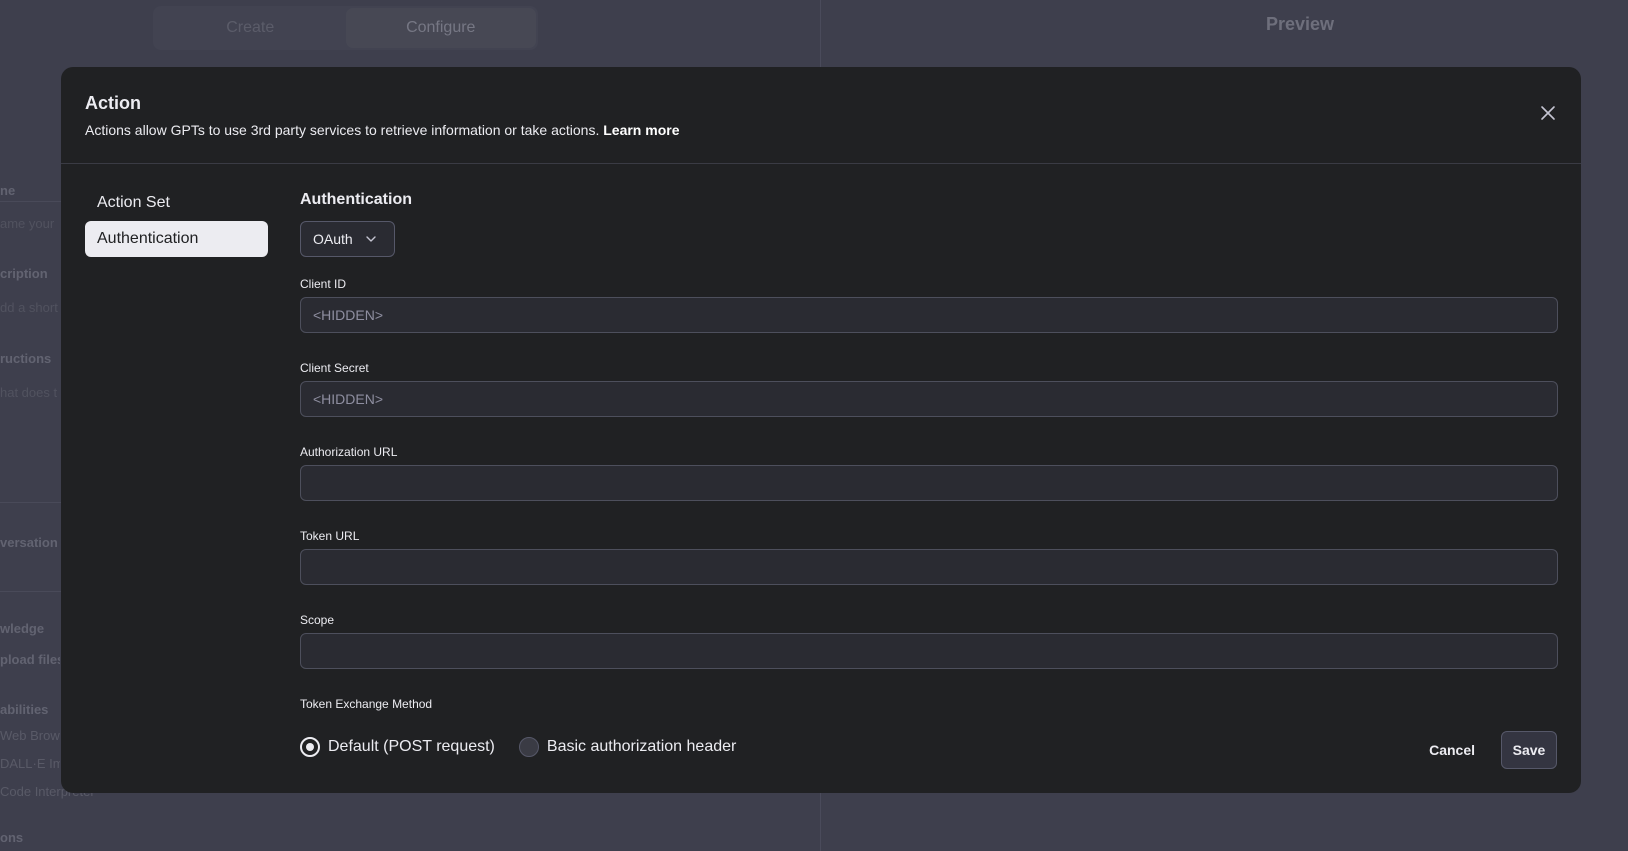  Describe the element at coordinates (411, 746) in the screenshot. I see `radio-label: Default (POST request)` at that location.